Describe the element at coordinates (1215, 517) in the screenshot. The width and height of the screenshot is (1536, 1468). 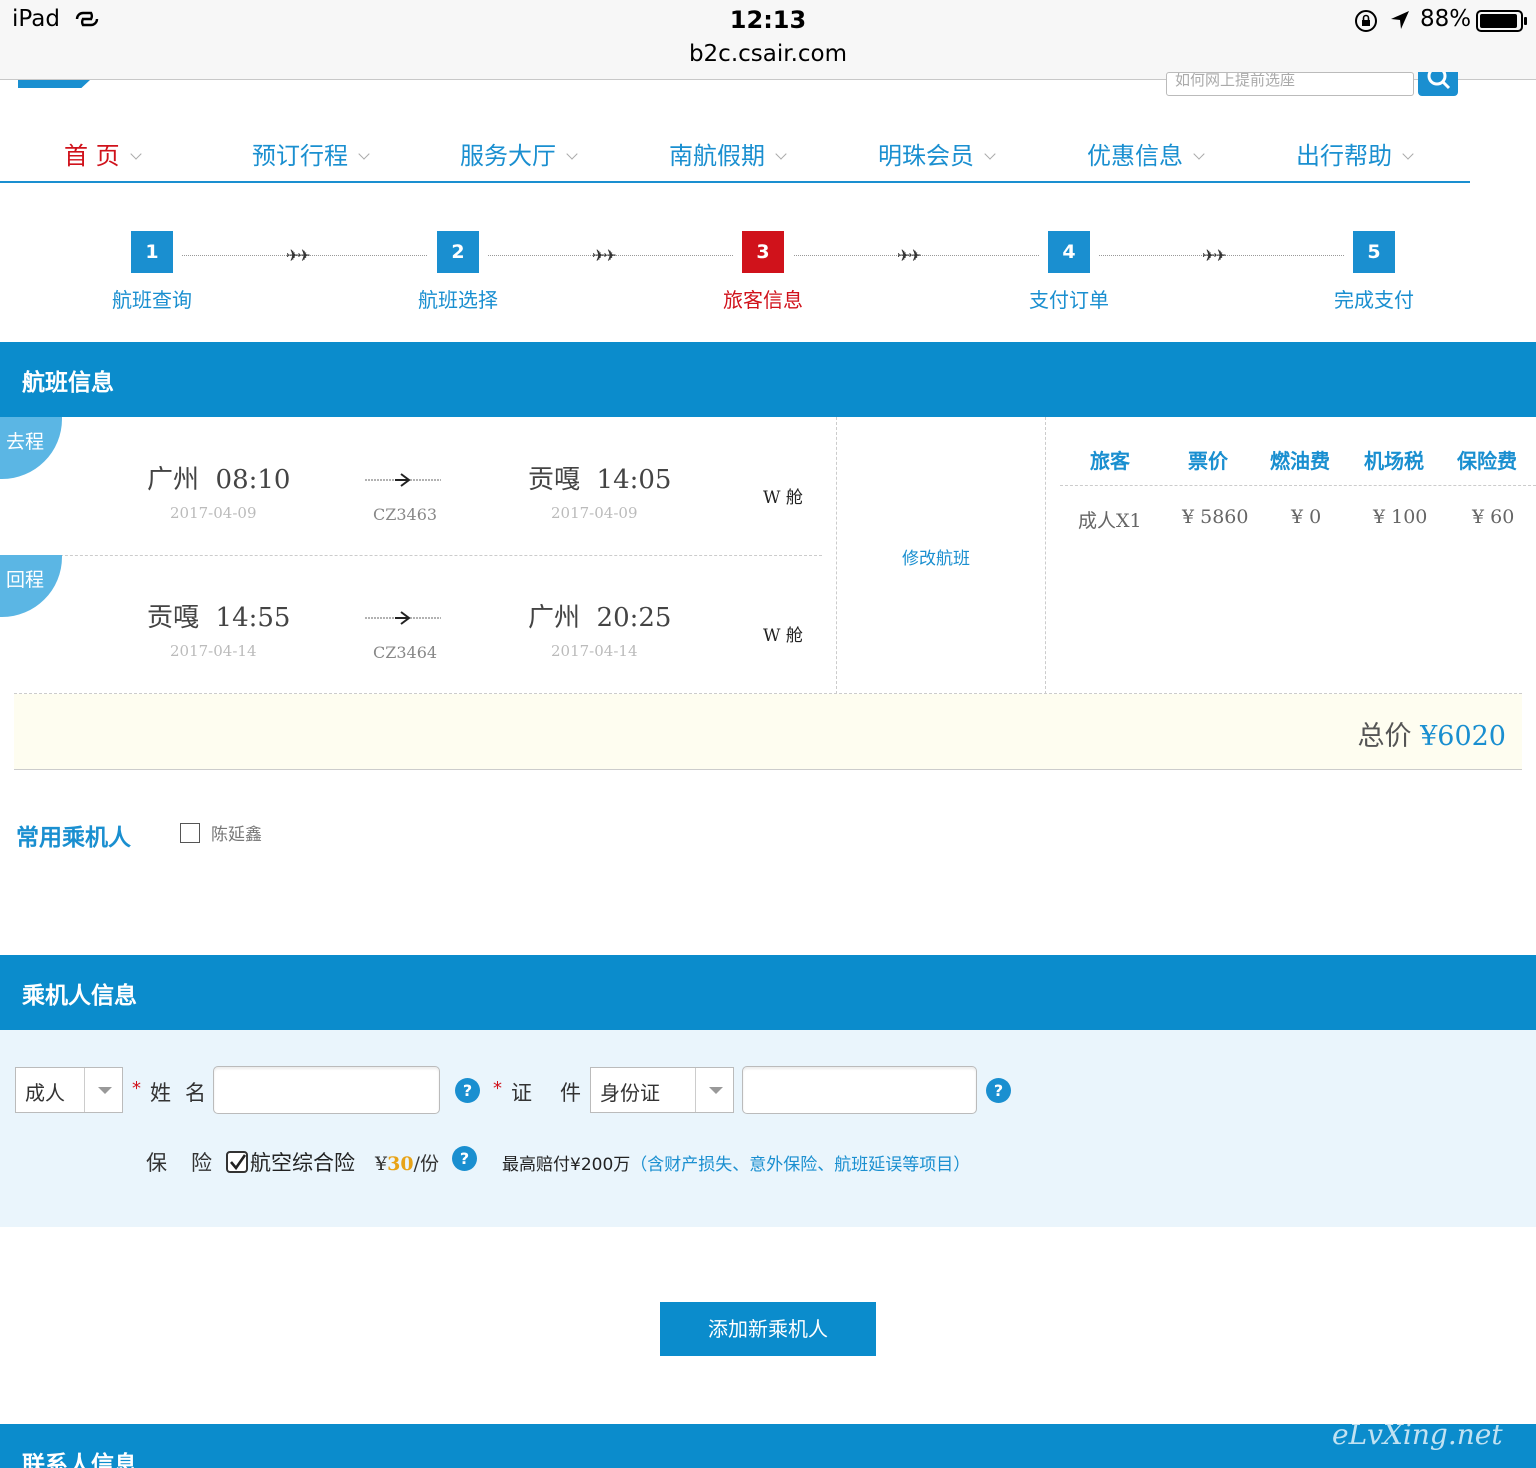
I see `price-fare: ¥ 5860` at that location.